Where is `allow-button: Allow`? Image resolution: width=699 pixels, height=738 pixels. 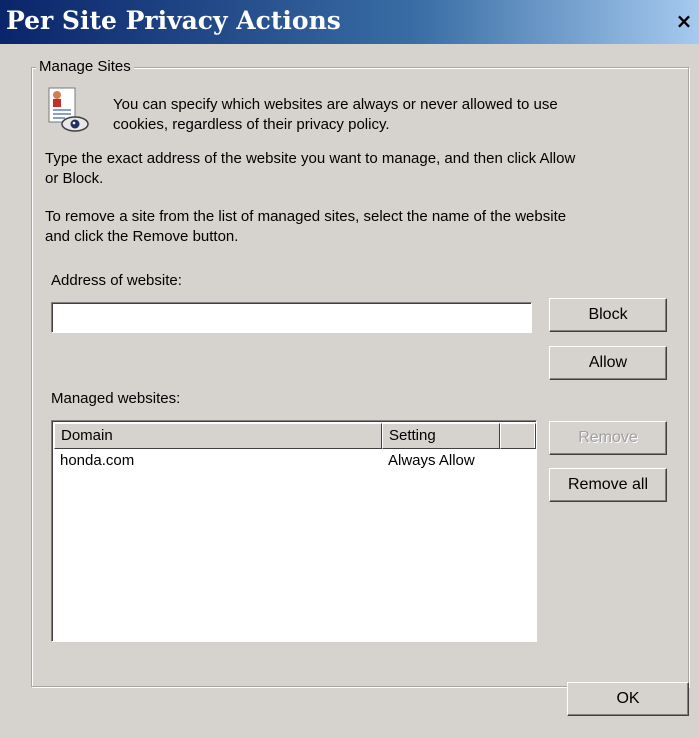
allow-button: Allow is located at coordinates (608, 363).